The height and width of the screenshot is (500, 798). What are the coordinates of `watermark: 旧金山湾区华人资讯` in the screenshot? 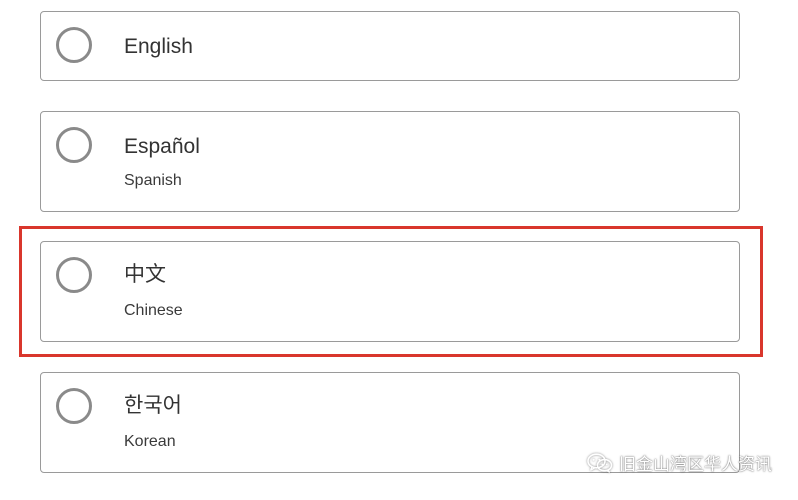 It's located at (679, 462).